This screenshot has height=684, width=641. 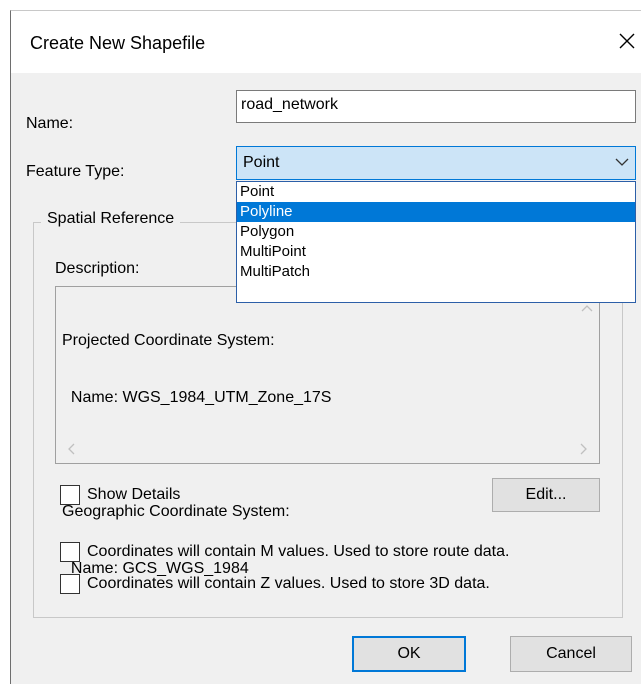 I want to click on feature-type-label: Feature Type:, so click(x=75, y=171).